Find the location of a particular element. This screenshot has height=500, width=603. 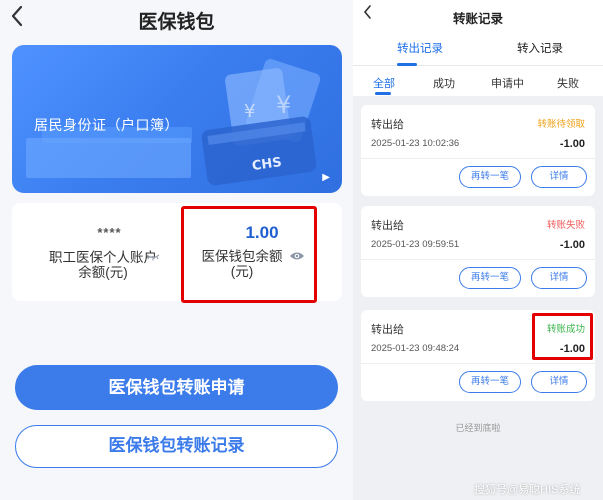

filter-failed: 失败 is located at coordinates (568, 83).